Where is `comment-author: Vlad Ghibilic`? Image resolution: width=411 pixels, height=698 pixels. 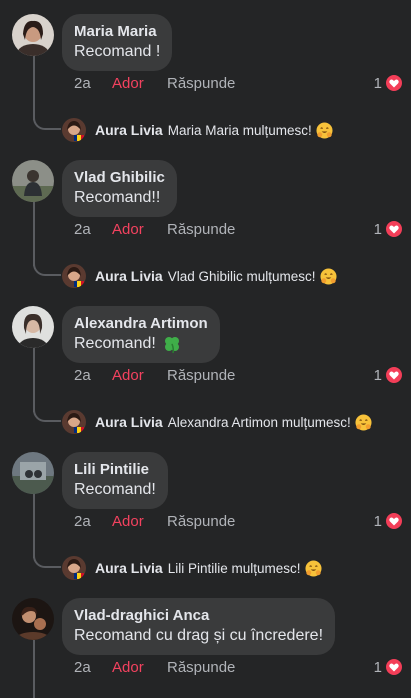
comment-author: Vlad Ghibilic is located at coordinates (119, 177).